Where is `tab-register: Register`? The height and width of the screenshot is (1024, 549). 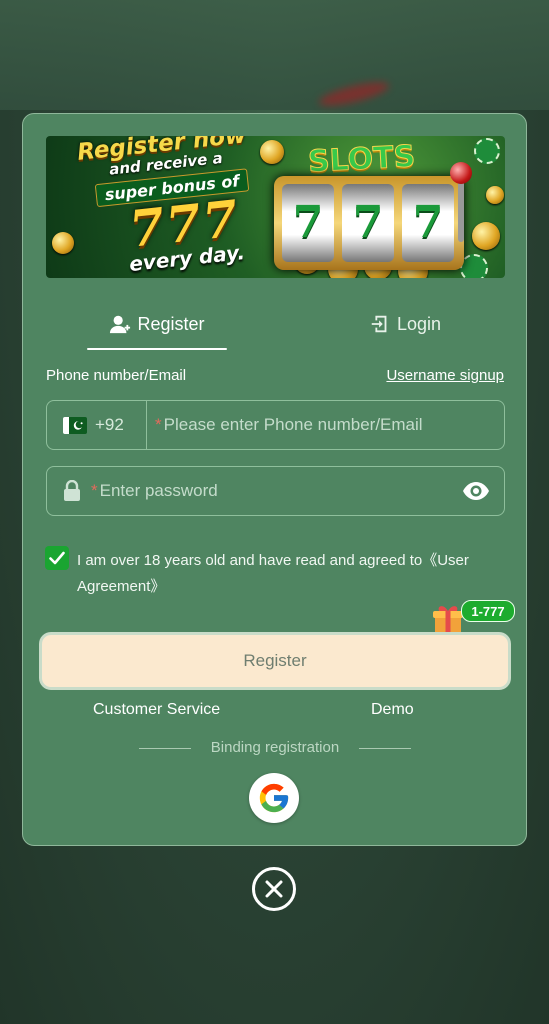
tab-register: Register is located at coordinates (157, 324).